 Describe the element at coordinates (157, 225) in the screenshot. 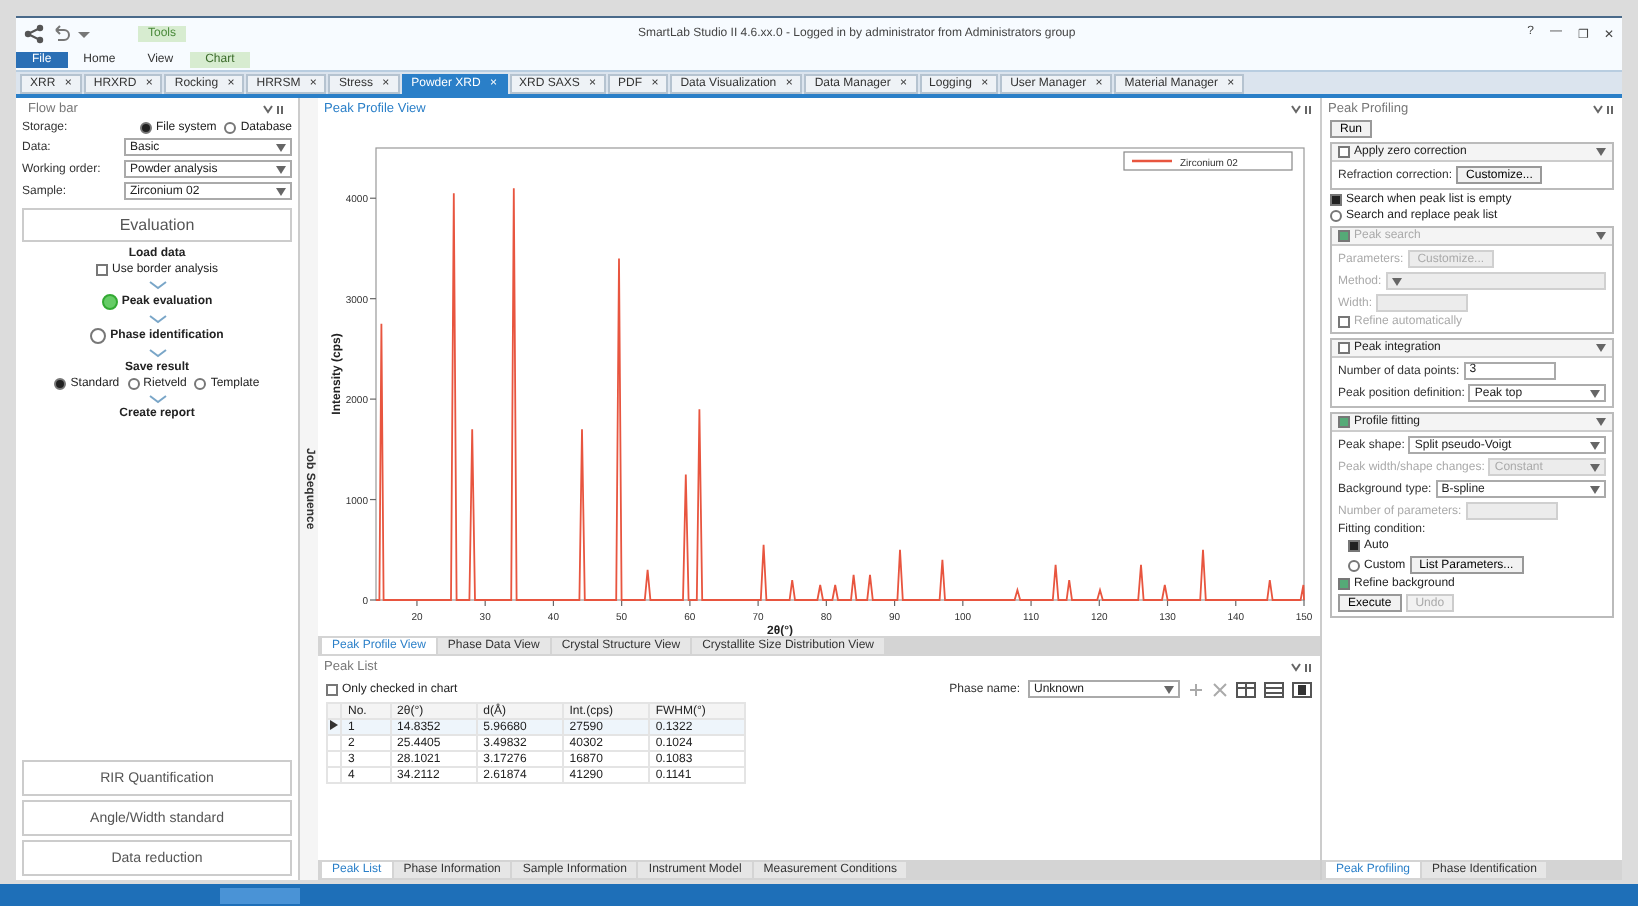

I see `section-header: Evaluation` at that location.